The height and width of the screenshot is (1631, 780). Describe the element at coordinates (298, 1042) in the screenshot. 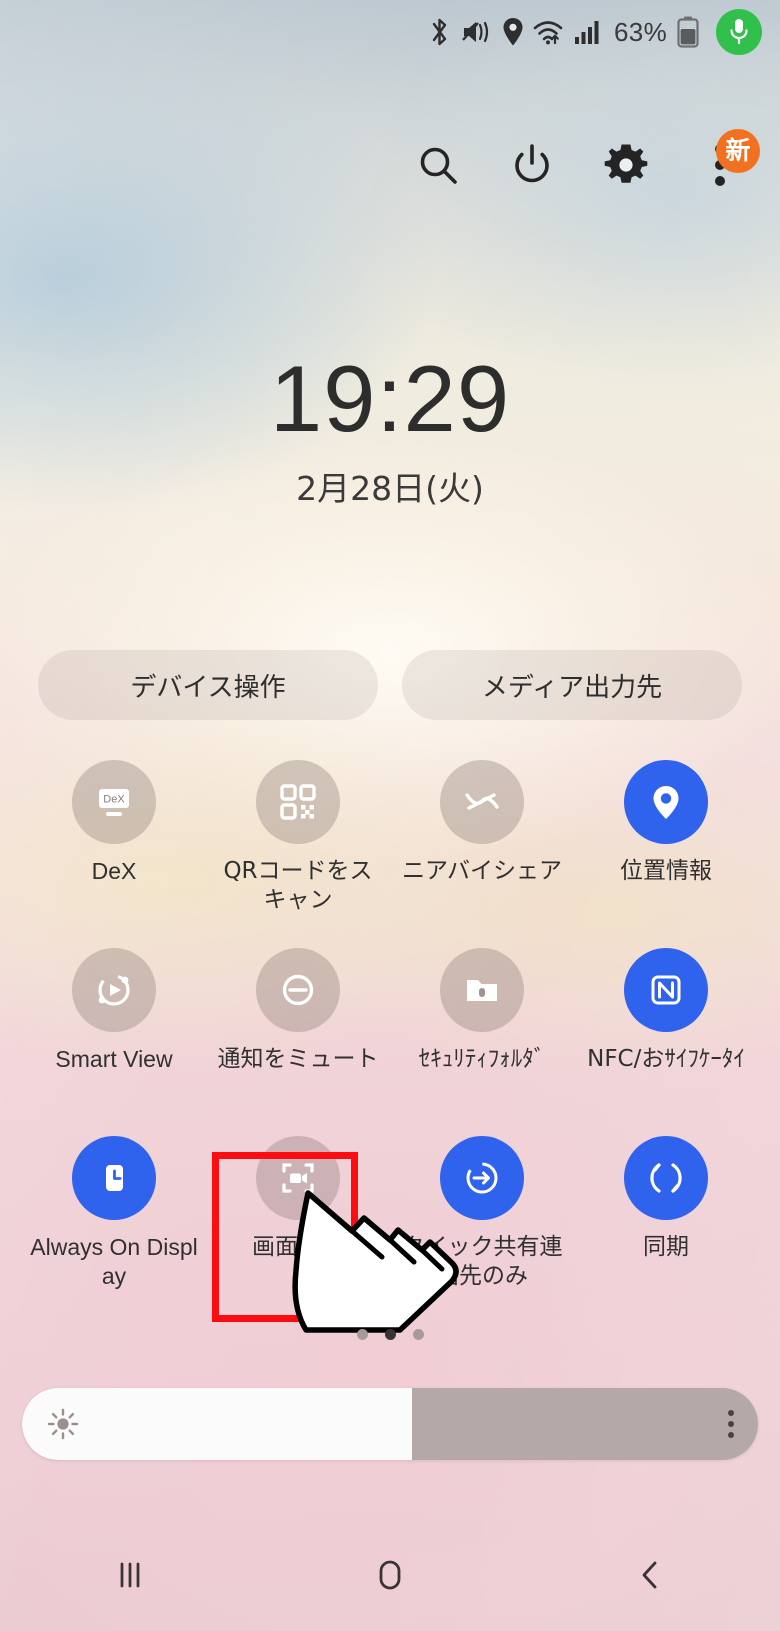

I see `tile-mute-notifications: 通知をミュート` at that location.